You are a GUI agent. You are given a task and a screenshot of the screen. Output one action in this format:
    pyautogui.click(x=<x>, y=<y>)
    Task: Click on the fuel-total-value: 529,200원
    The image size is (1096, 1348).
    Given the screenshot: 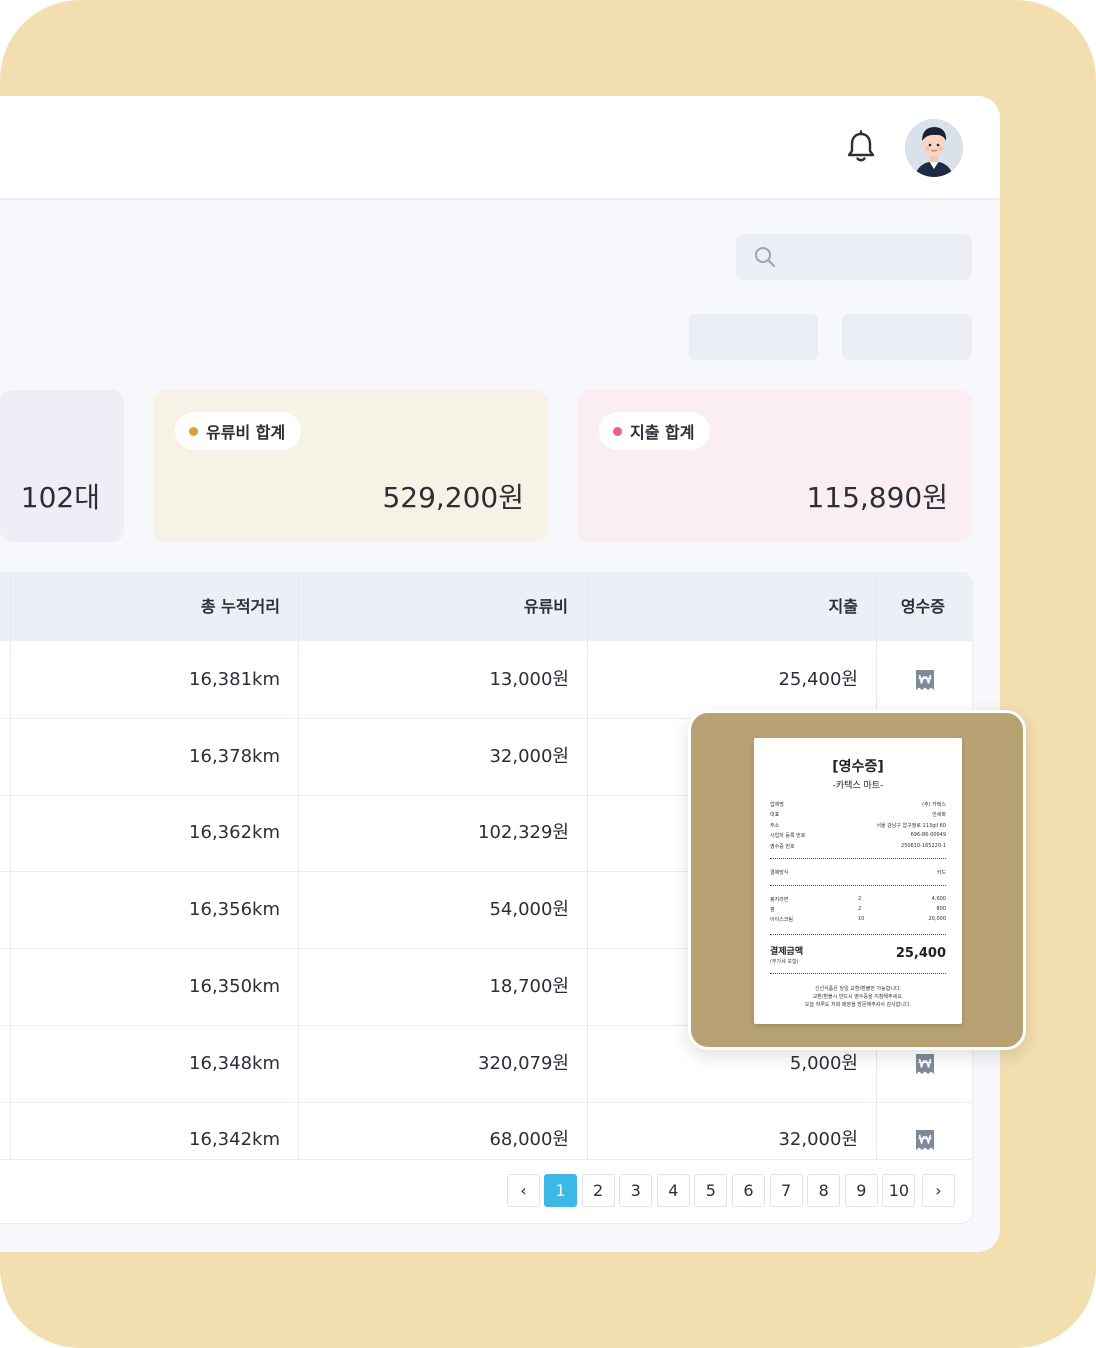 What is the action you would take?
    pyautogui.click(x=453, y=497)
    